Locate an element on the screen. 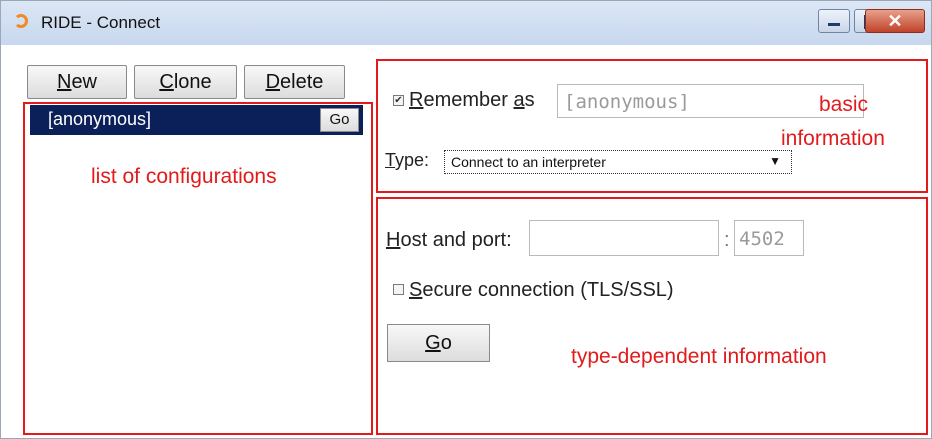  remember-name-value: [anonymous] is located at coordinates (627, 102).